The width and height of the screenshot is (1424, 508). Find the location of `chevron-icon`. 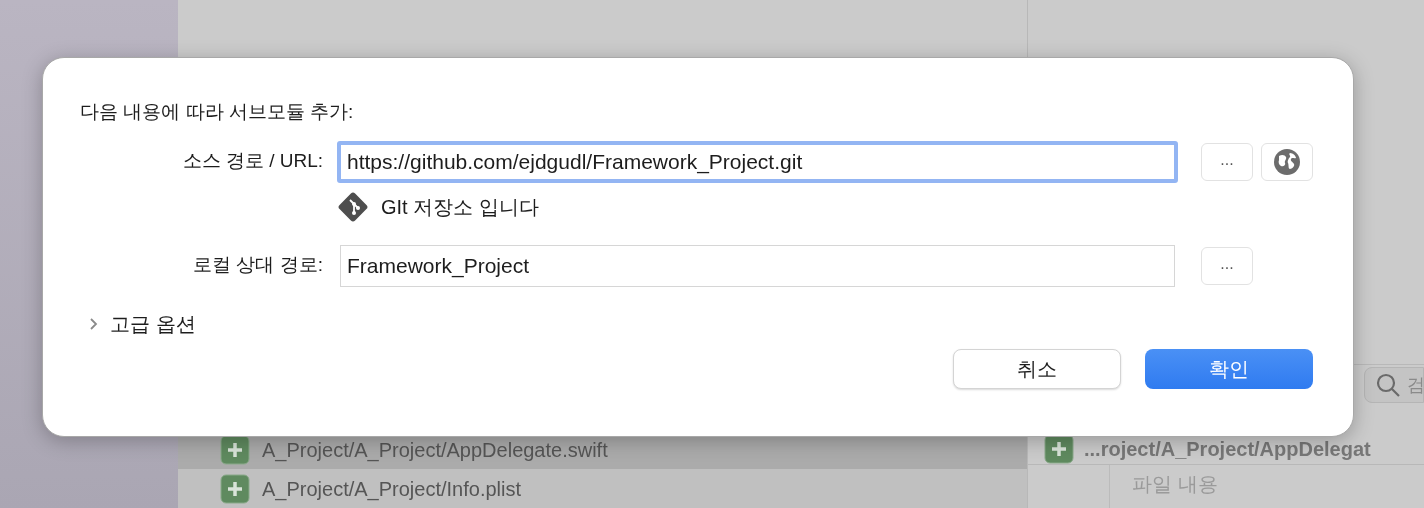

chevron-icon is located at coordinates (94, 323).